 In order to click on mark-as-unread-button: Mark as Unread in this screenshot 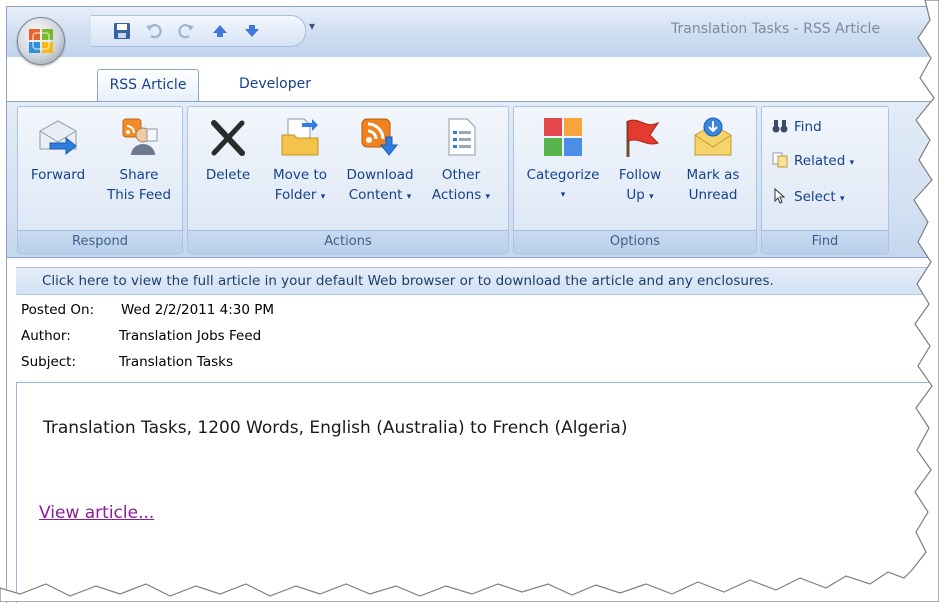, I will do `click(713, 160)`.